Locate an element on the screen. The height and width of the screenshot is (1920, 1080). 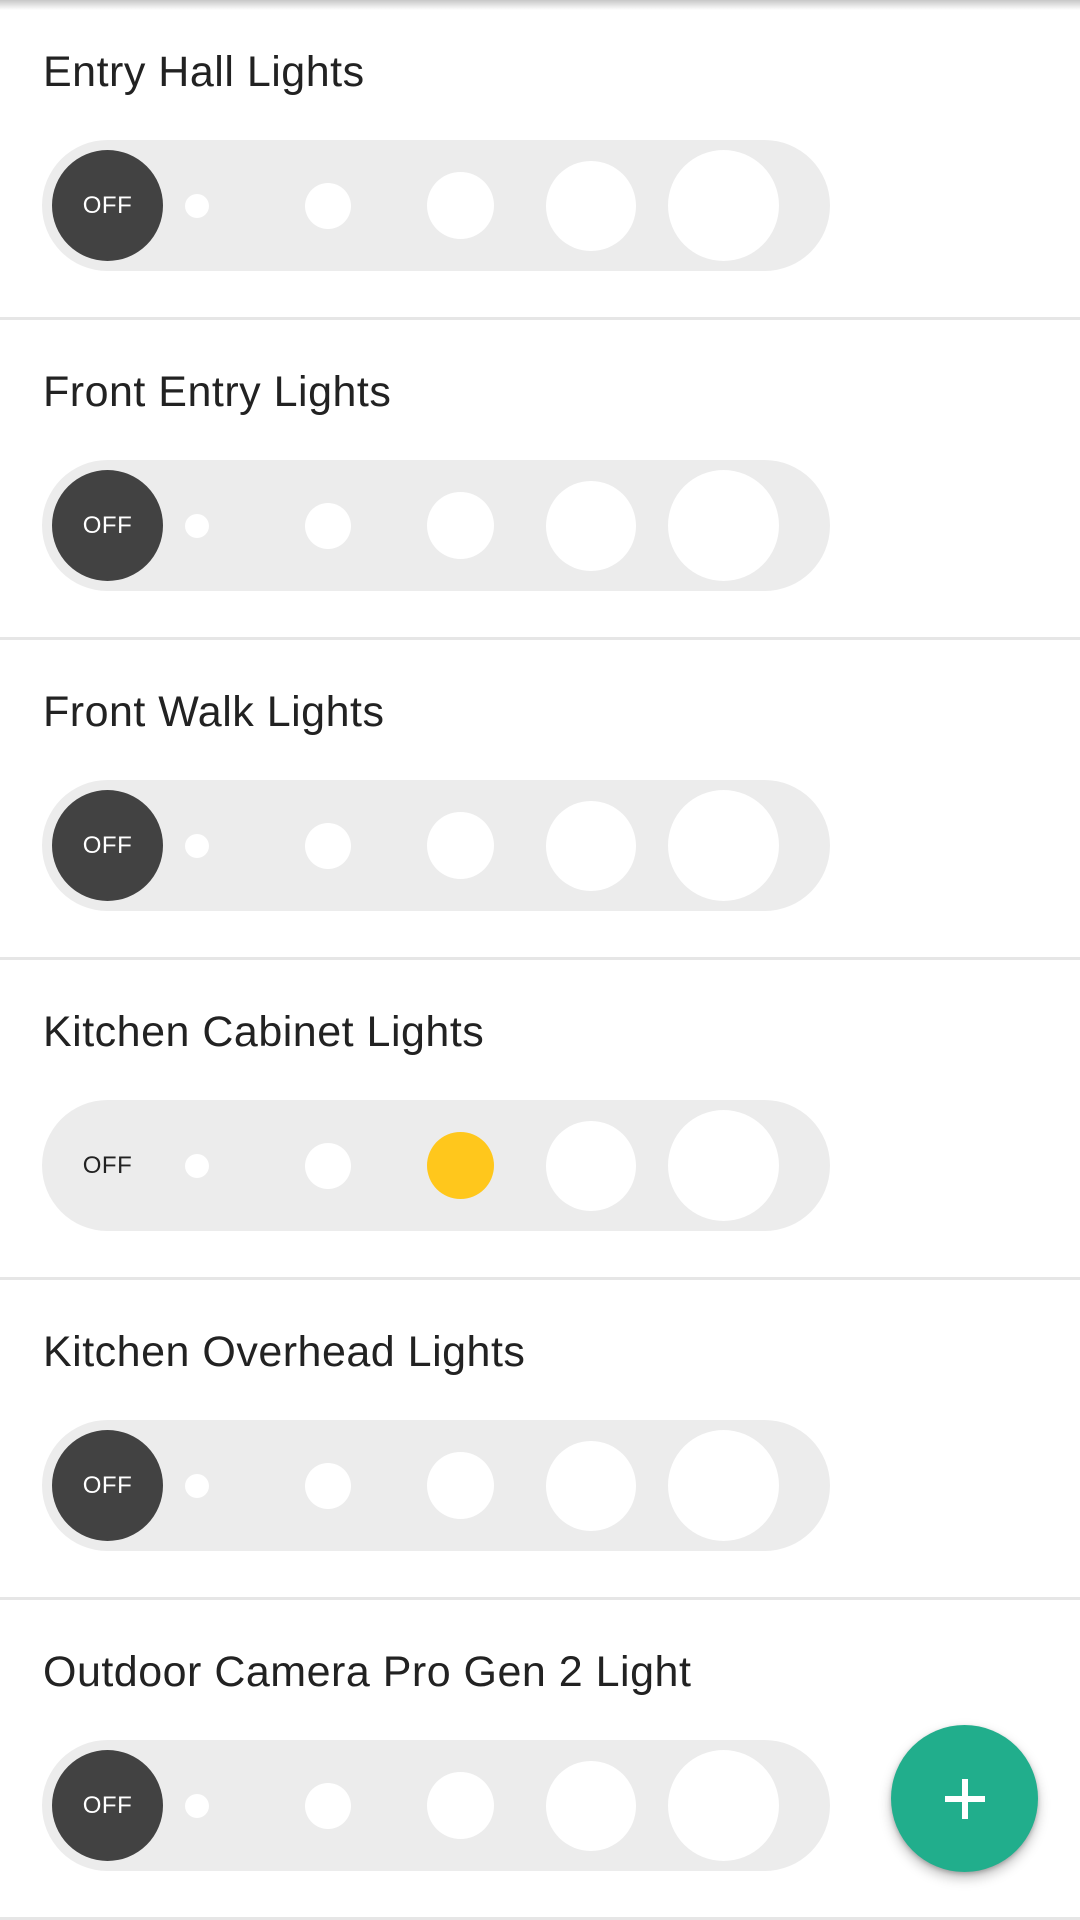
device-name: Outdoor Camera Pro Gen 2 Light is located at coordinates (367, 1672).